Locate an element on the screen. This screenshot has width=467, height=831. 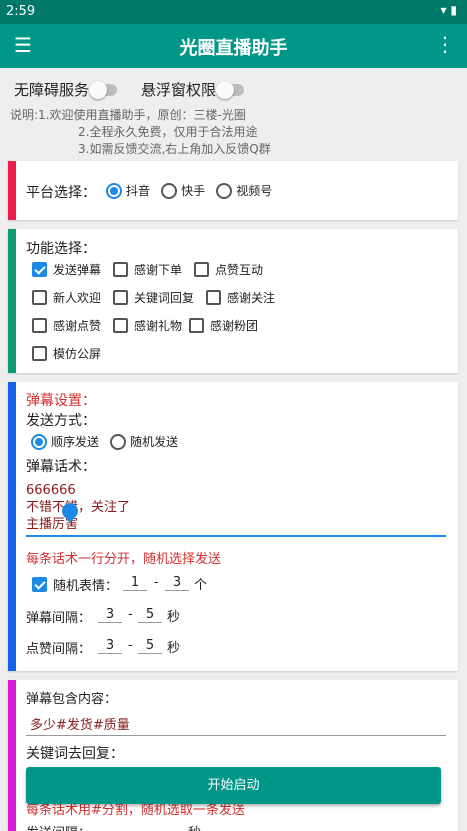
emoji-max-input: 3 is located at coordinates (177, 583).